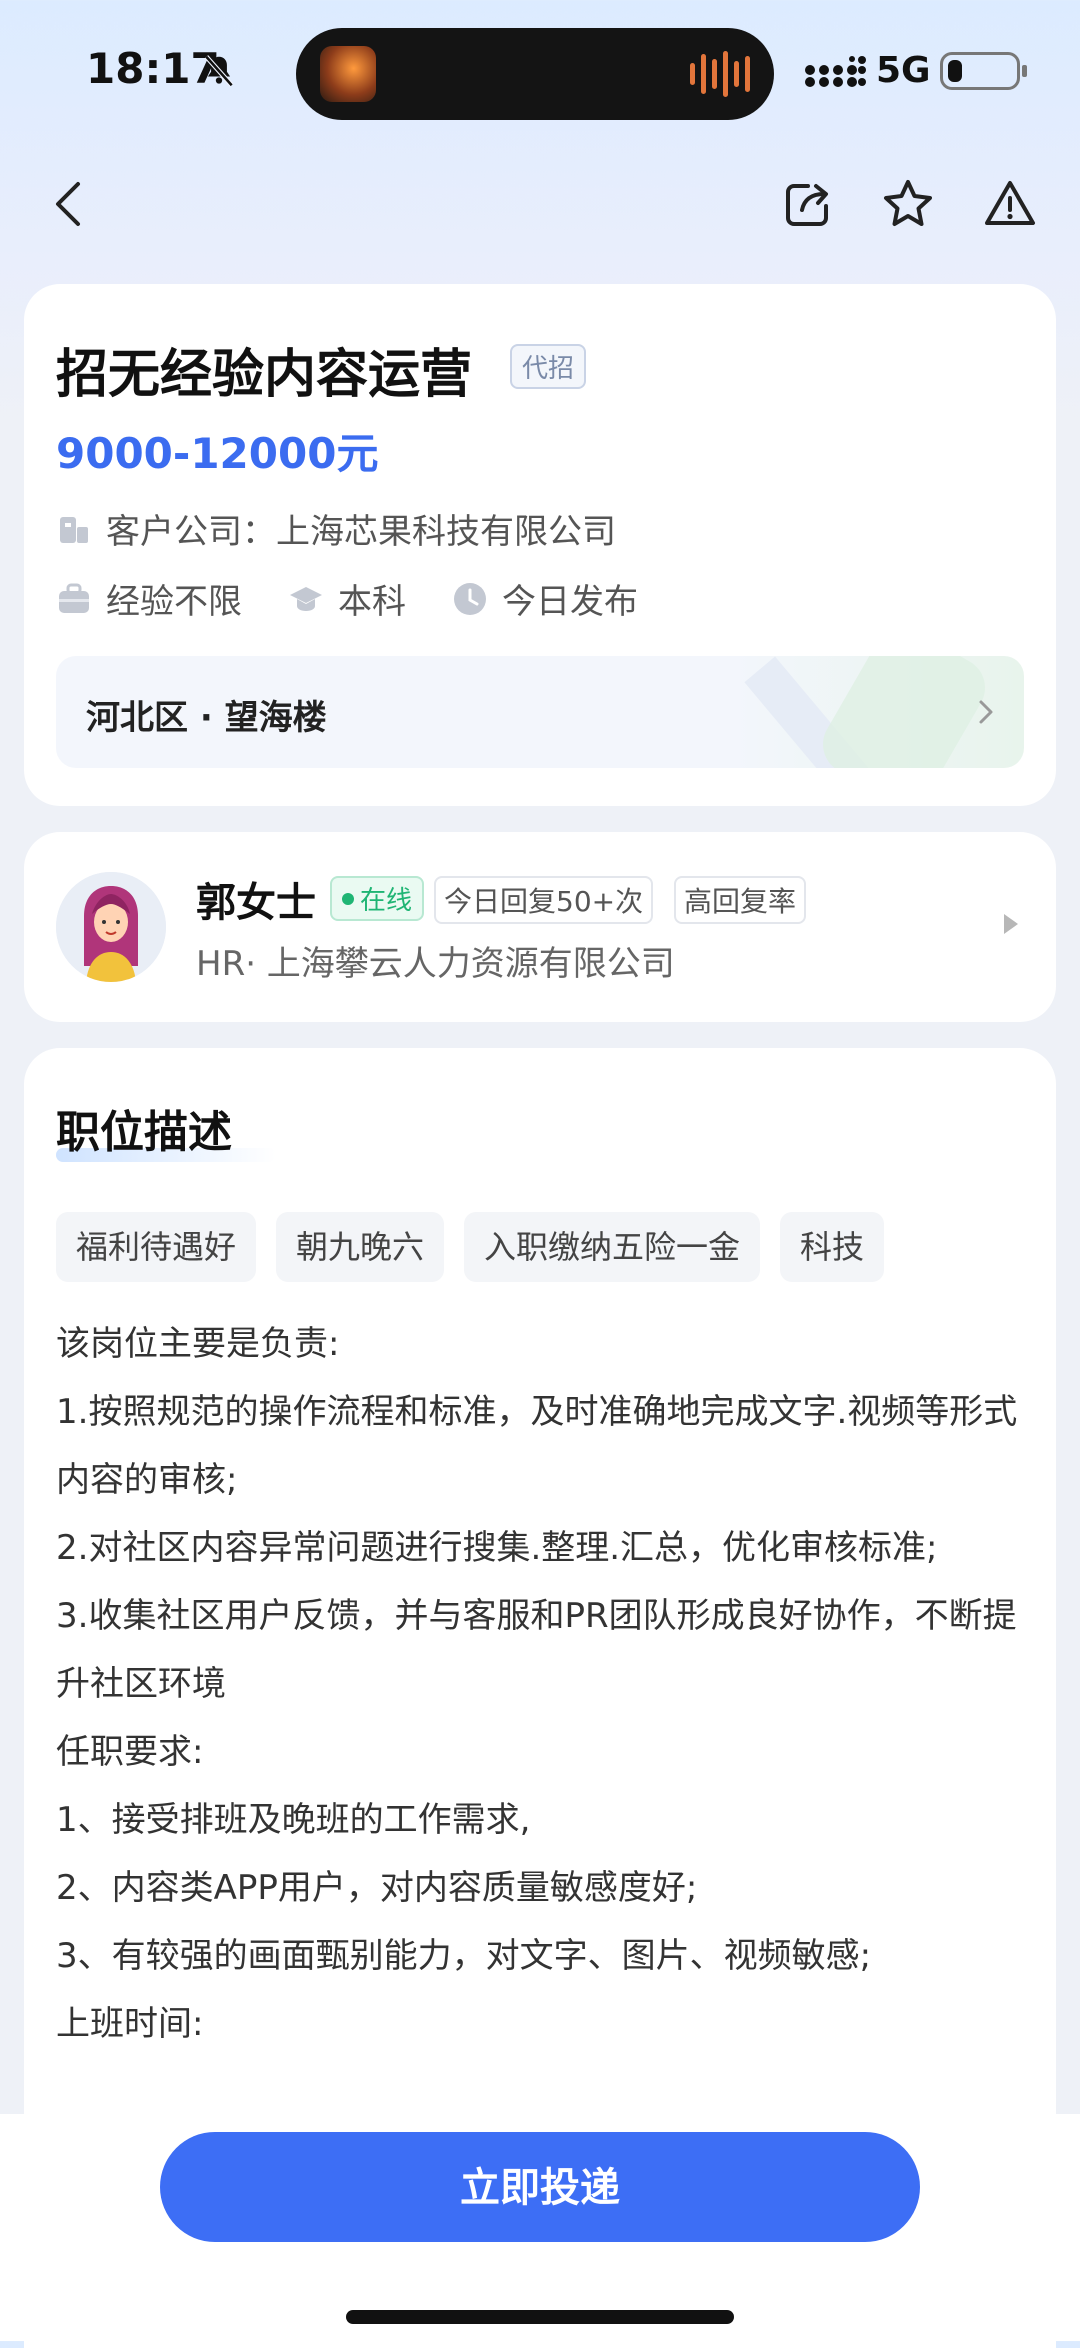  I want to click on status-bar: 18:17 5G, so click(540, 75).